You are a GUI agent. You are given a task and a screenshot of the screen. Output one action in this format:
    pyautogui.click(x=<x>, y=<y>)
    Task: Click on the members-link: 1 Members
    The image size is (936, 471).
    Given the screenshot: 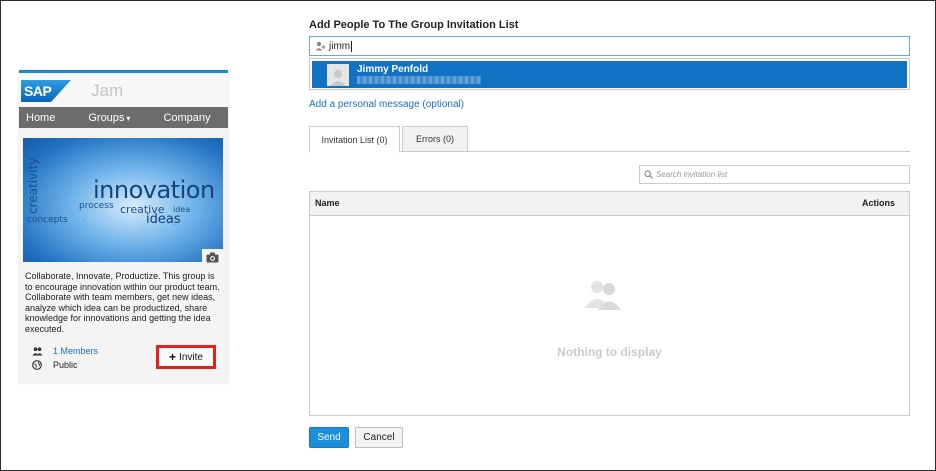 What is the action you would take?
    pyautogui.click(x=65, y=351)
    